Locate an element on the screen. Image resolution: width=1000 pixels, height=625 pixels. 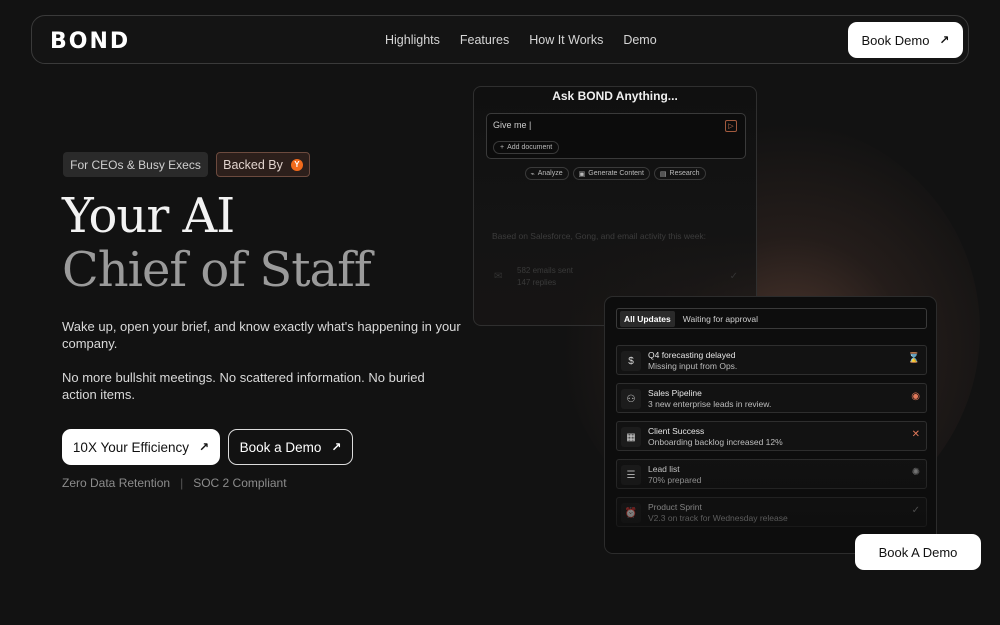
add-document-button: + Add document is located at coordinates (526, 147).